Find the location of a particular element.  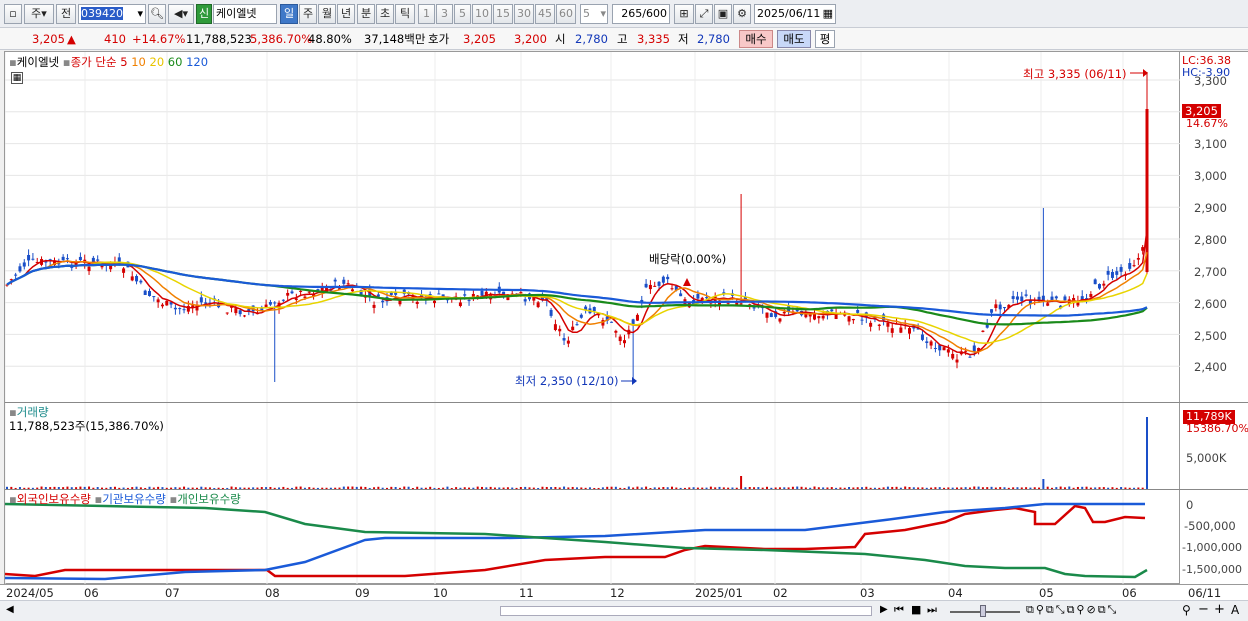

x-label: 11 is located at coordinates (526, 593).